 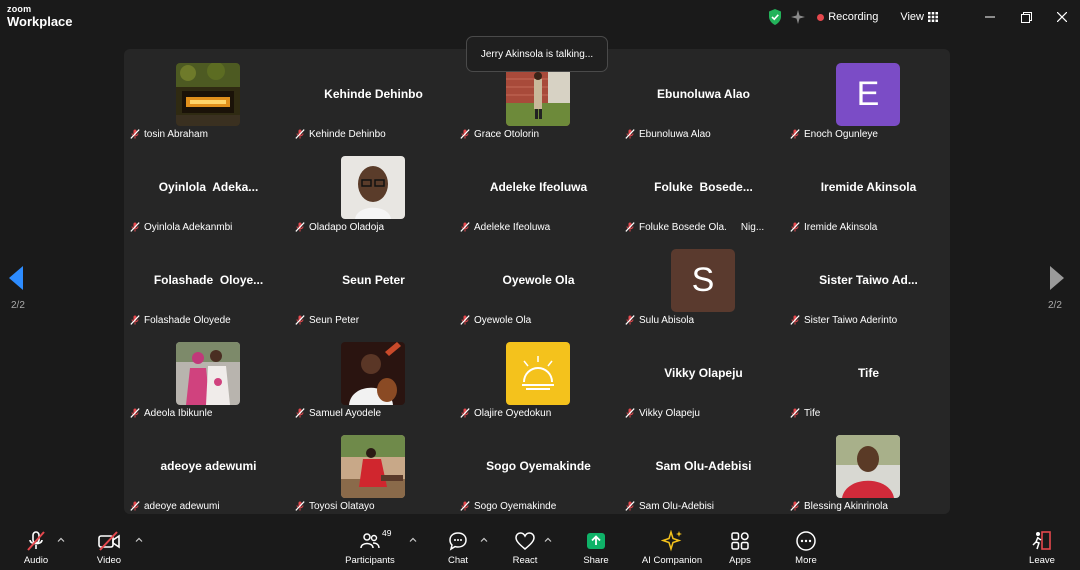 What do you see at coordinates (868, 95) in the screenshot?
I see `participant-tile: E Enoch Ogunleye` at bounding box center [868, 95].